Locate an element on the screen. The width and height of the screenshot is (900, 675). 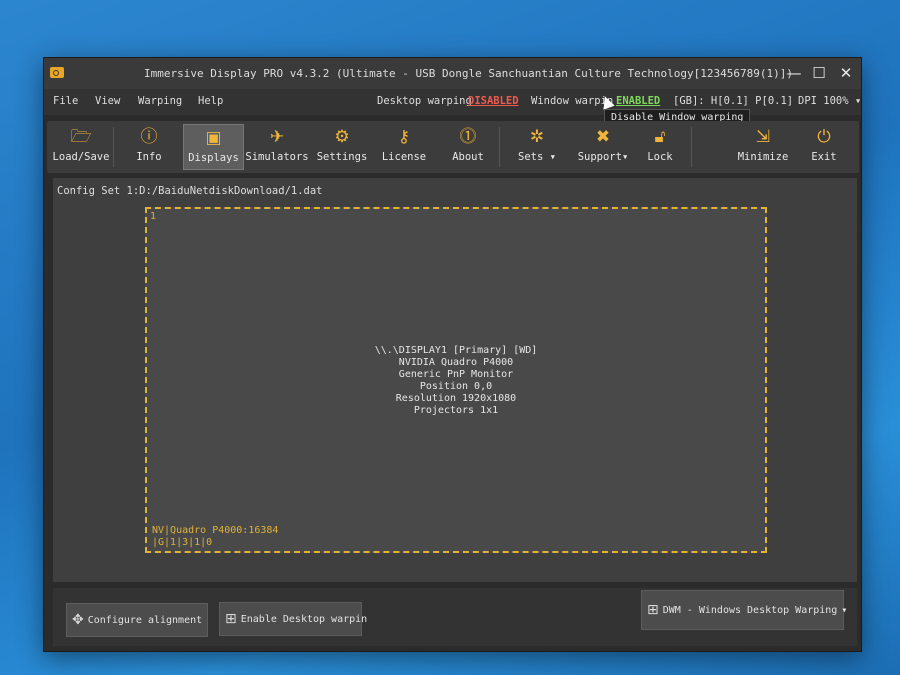
about-button: ⓵ About is located at coordinates (468, 147).